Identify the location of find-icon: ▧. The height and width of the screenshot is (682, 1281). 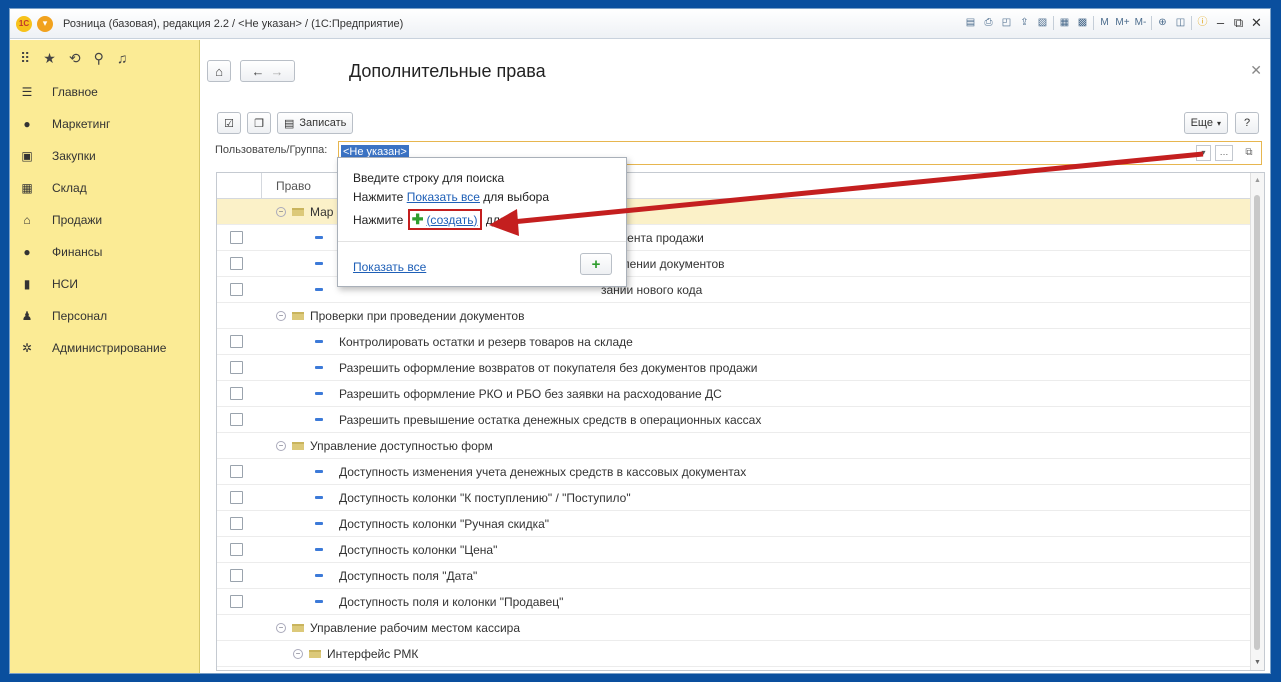
(1042, 23).